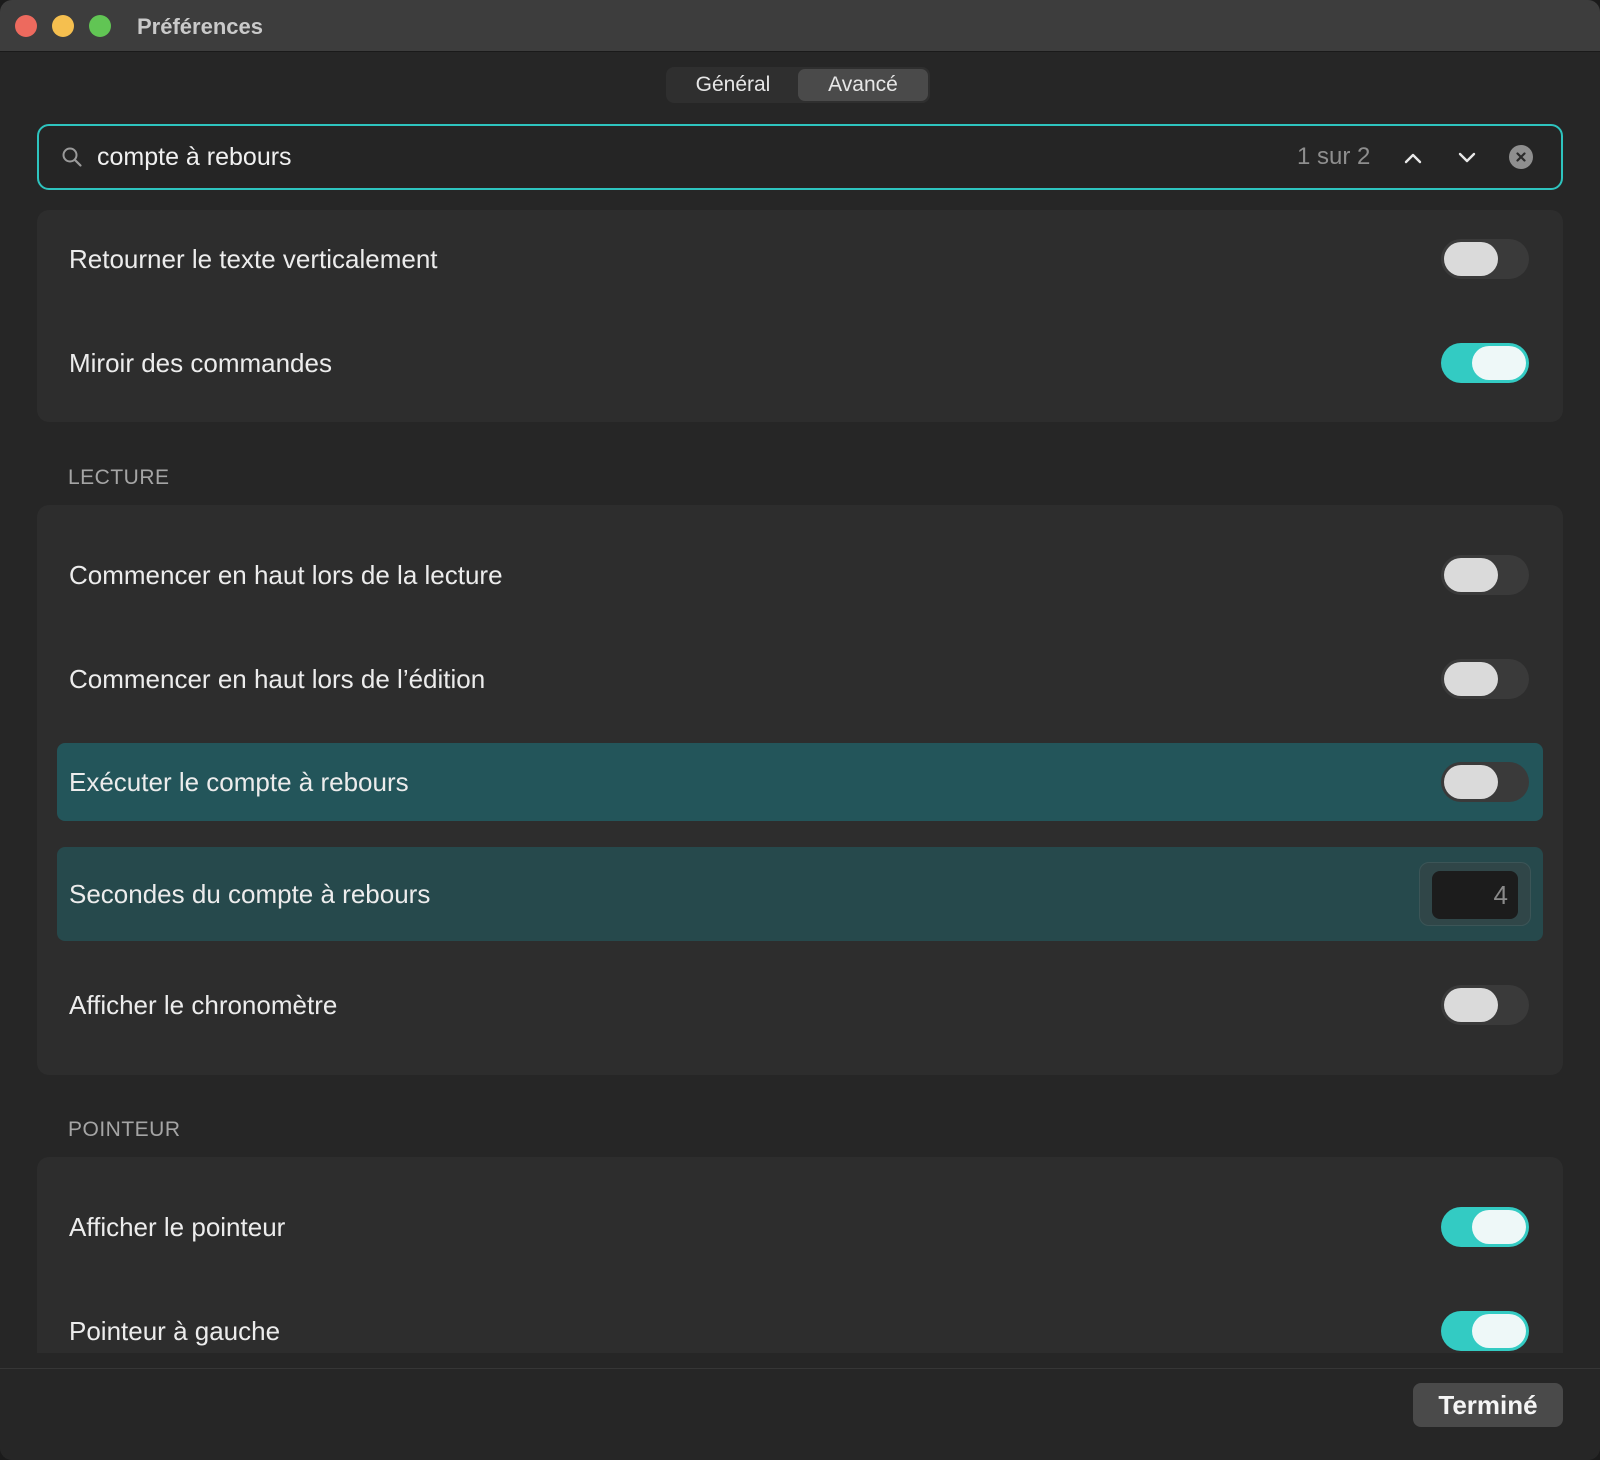 This screenshot has height=1460, width=1600. I want to click on setting-row-pointer-left: Pointeur à gauche, so click(800, 1331).